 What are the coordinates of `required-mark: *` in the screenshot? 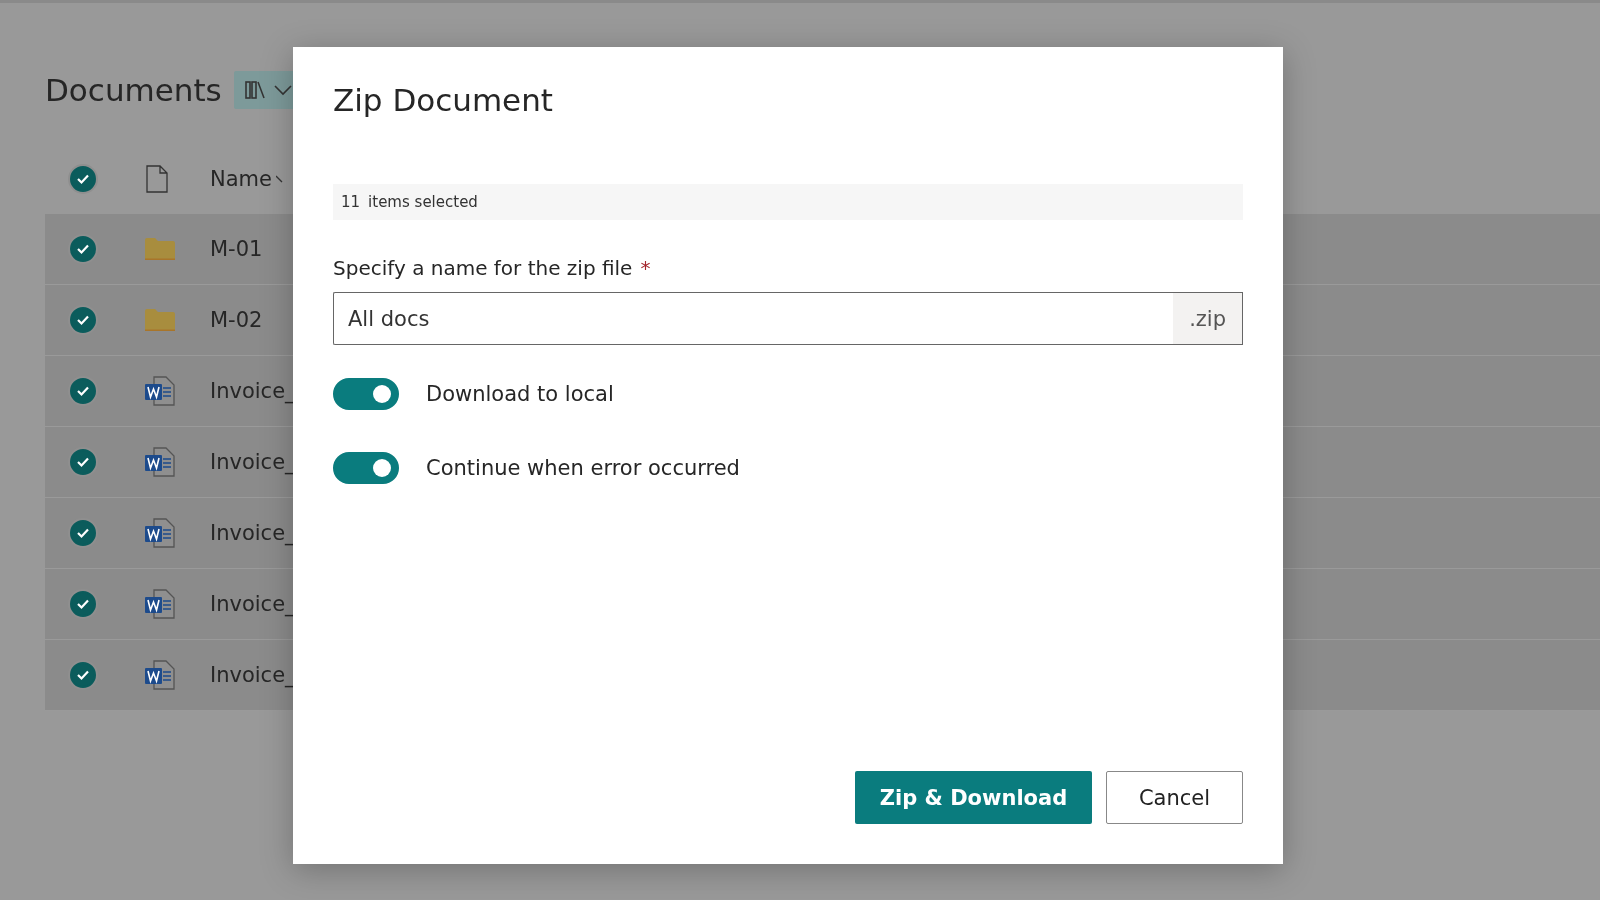 It's located at (645, 268).